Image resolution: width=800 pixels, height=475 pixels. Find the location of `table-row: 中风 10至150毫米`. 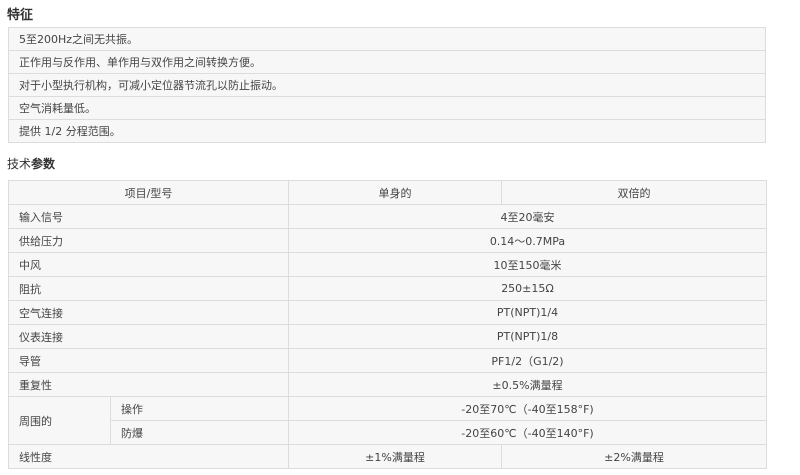

table-row: 中风 10至150毫米 is located at coordinates (387, 264).